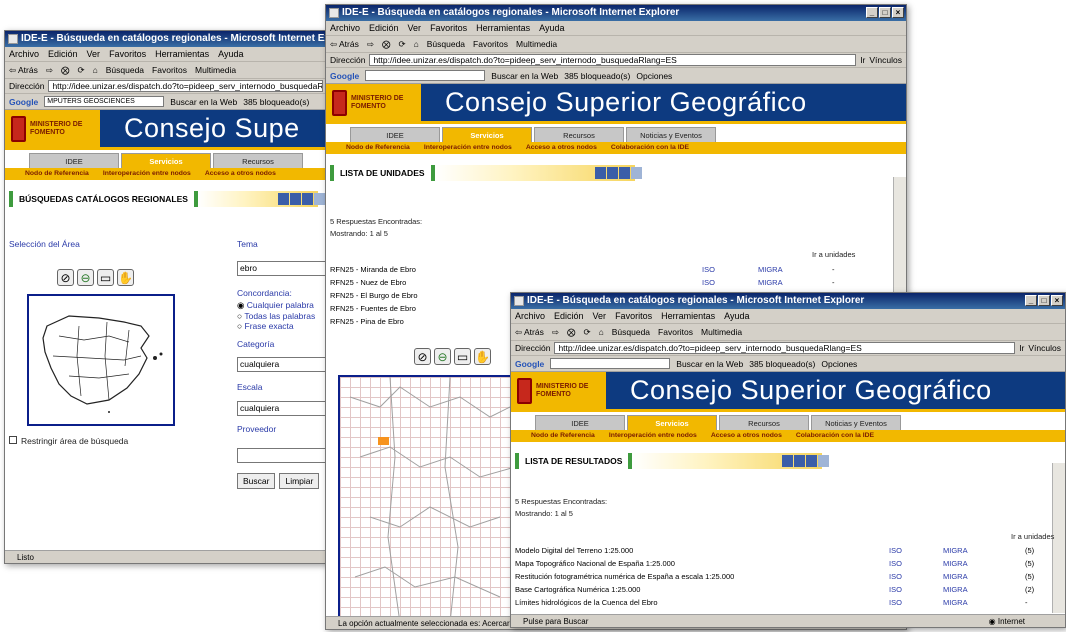  Describe the element at coordinates (462, 356) in the screenshot. I see `zoom-box-icon: ▭` at that location.